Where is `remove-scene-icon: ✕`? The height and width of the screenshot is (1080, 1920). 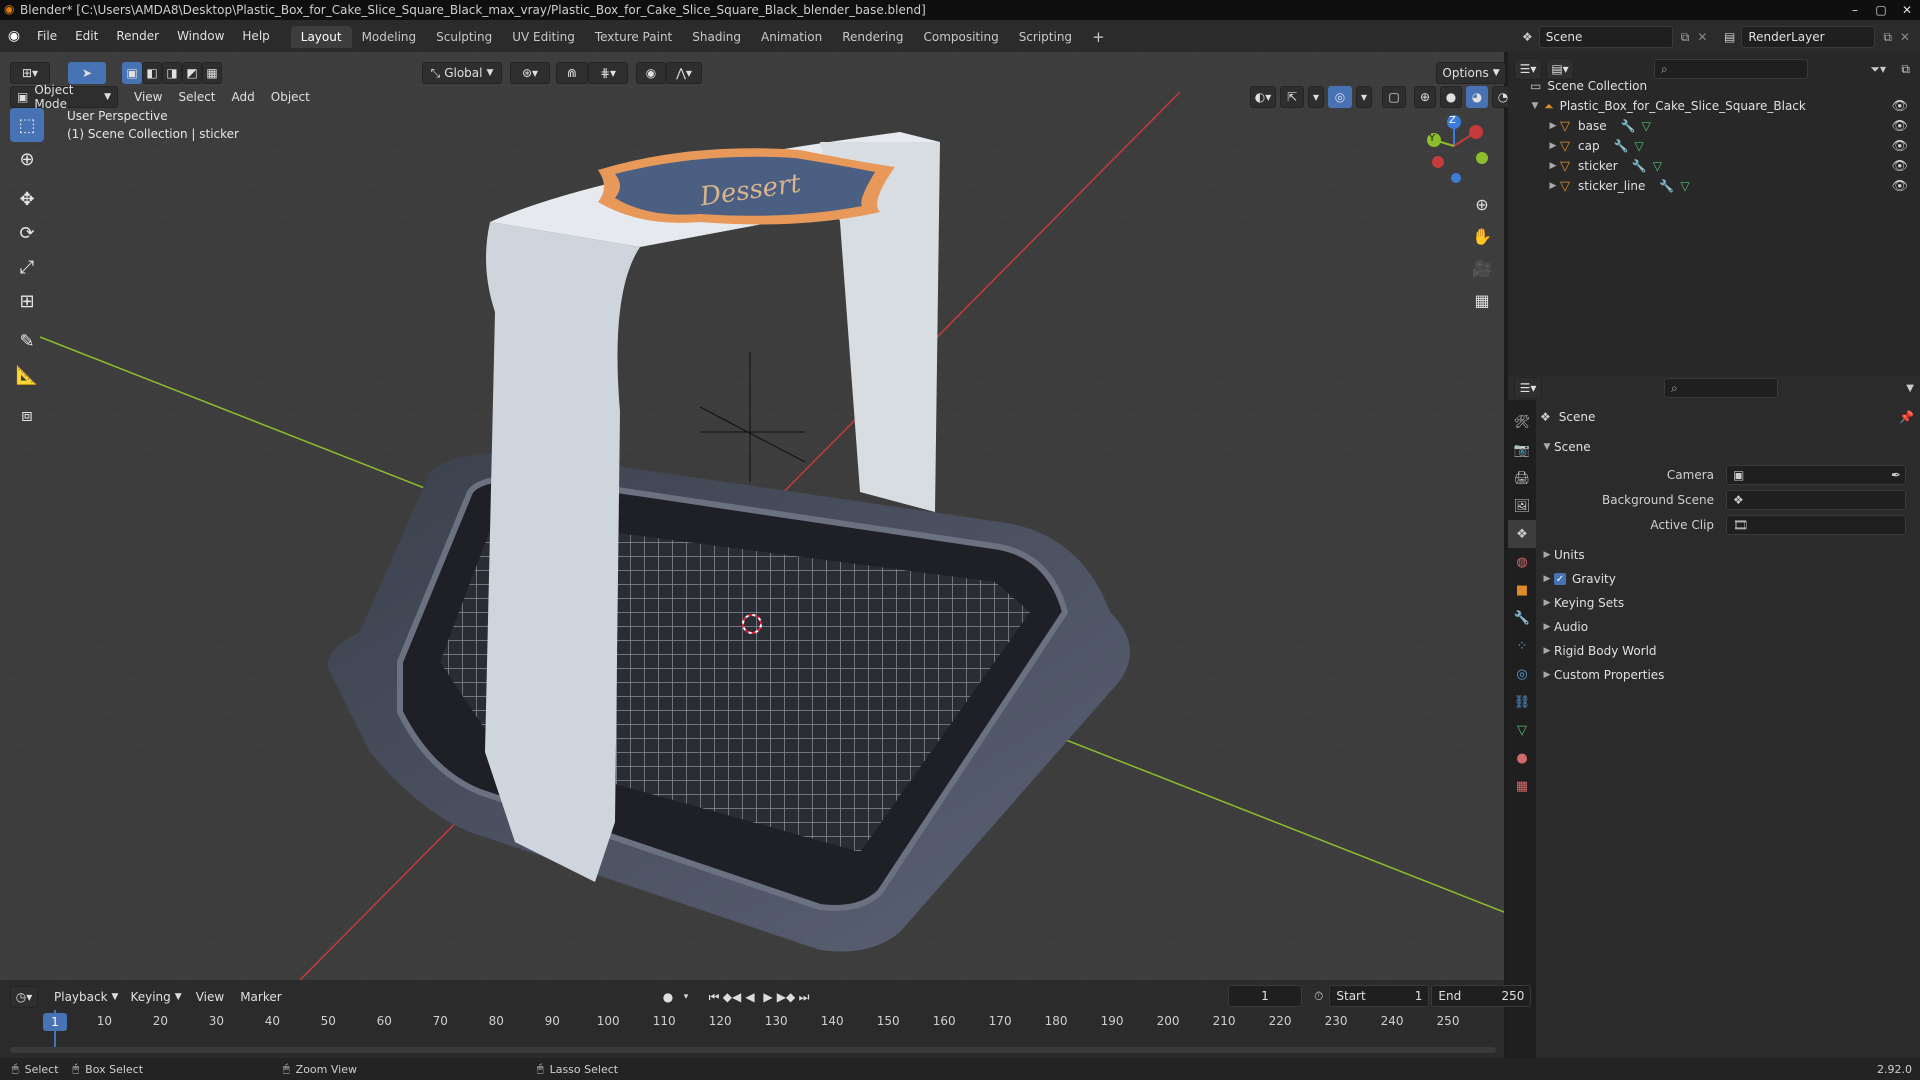 remove-scene-icon: ✕ is located at coordinates (1702, 37).